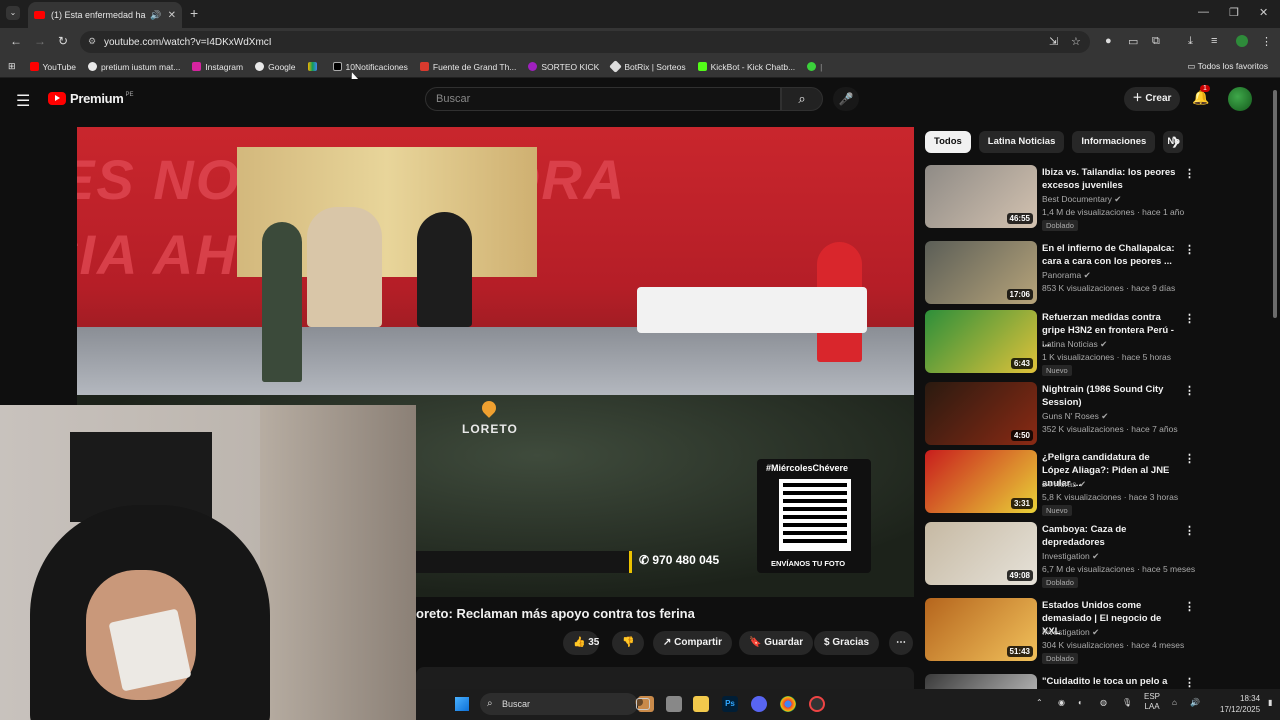 Image resolution: width=1280 pixels, height=720 pixels. What do you see at coordinates (1066, 275) in the screenshot?
I see `channel-name: Panorama ✔` at bounding box center [1066, 275].